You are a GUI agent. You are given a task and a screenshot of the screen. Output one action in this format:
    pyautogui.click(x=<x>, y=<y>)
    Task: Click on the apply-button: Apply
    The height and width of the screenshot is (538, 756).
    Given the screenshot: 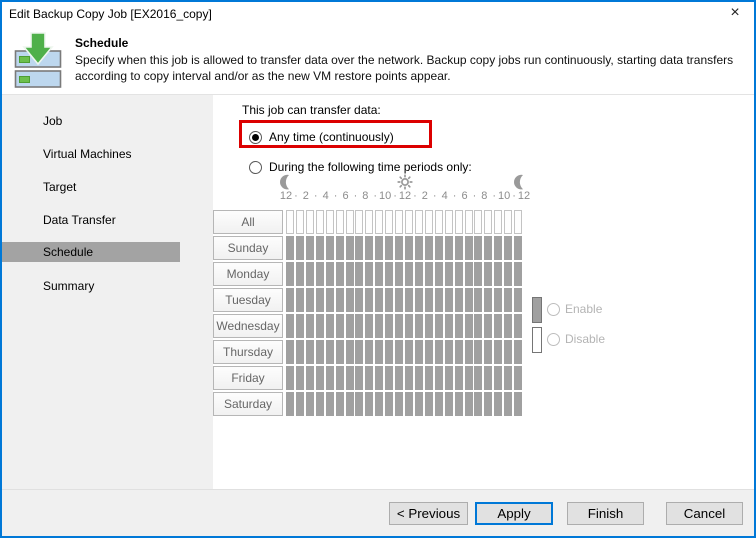 What is the action you would take?
    pyautogui.click(x=514, y=513)
    